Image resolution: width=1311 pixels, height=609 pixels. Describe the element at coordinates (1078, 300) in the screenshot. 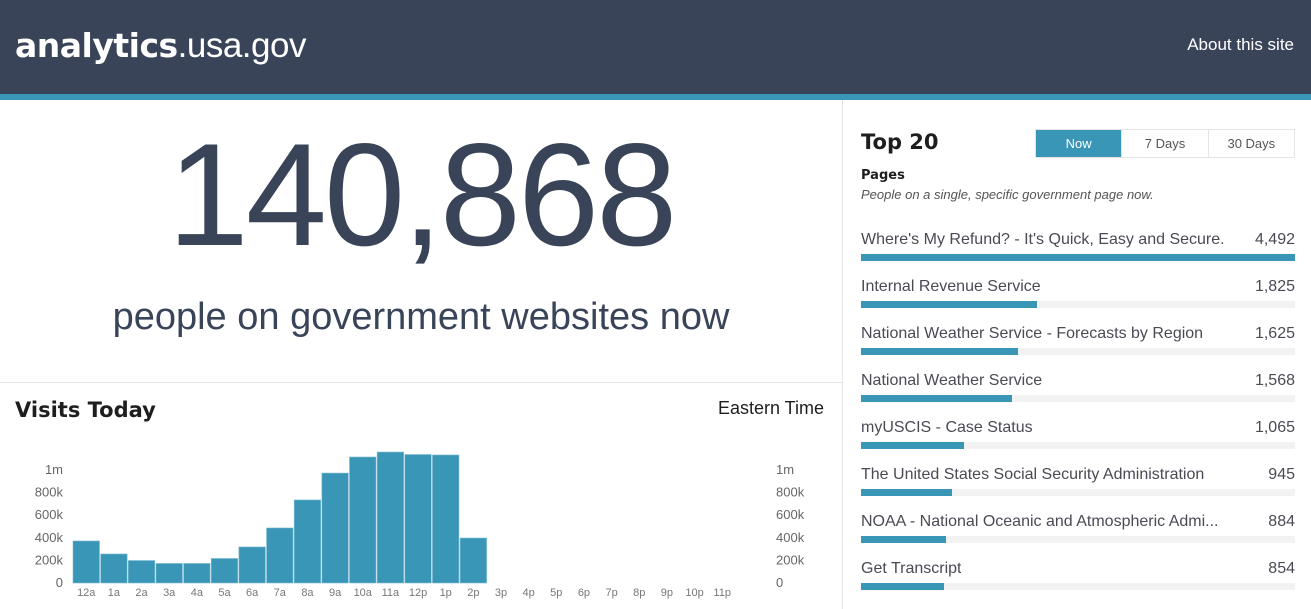

I see `top-page-item: Internal Revenue Service 1,825` at that location.